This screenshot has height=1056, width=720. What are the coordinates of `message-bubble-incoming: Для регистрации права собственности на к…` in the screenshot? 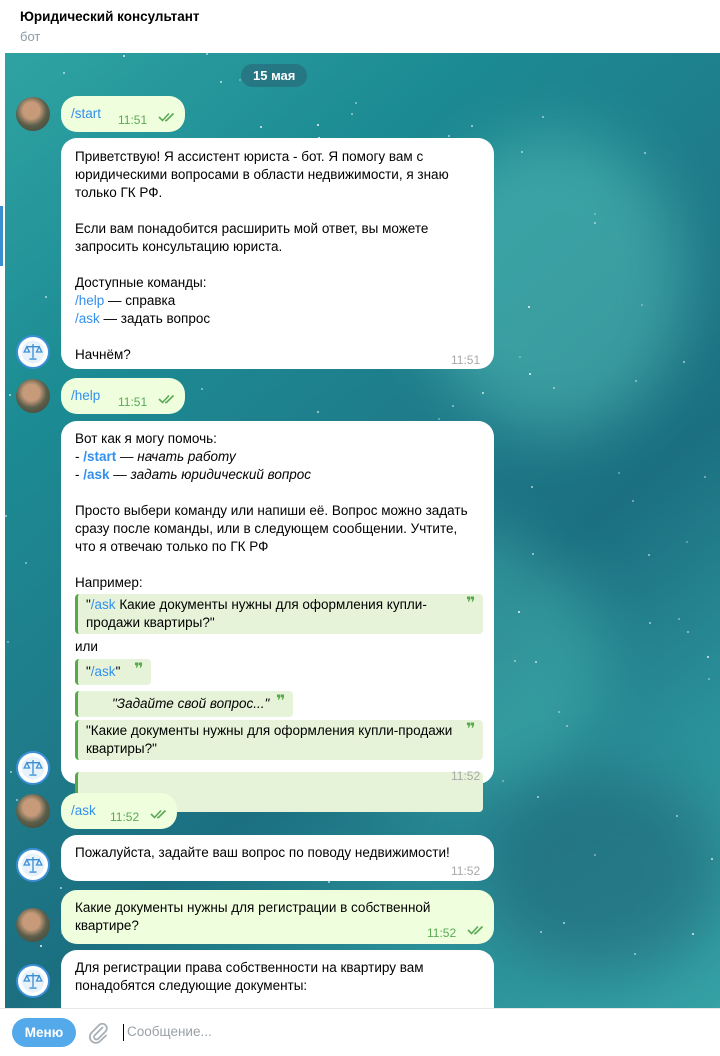 It's located at (277, 979).